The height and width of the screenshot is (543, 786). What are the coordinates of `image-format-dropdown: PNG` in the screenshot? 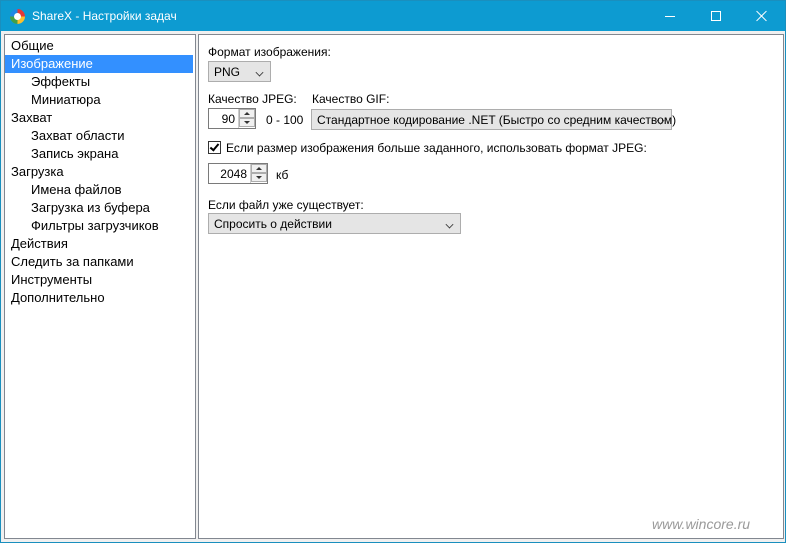 It's located at (239, 71).